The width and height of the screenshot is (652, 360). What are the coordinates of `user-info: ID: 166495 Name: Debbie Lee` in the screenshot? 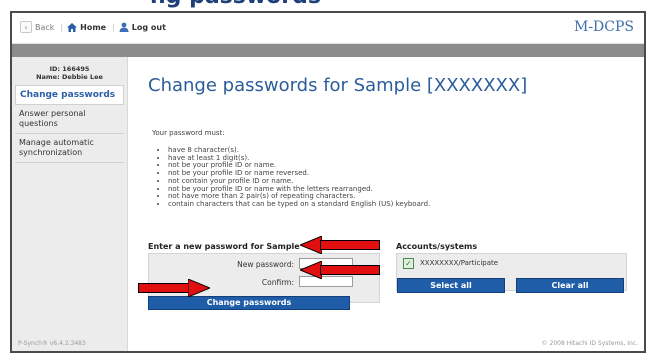 It's located at (69, 69).